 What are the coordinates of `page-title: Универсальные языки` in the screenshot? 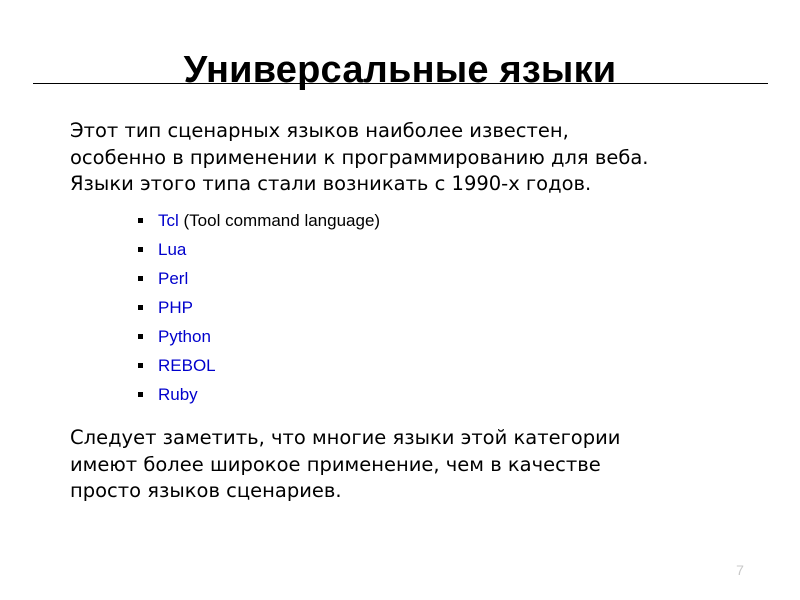 It's located at (400, 70).